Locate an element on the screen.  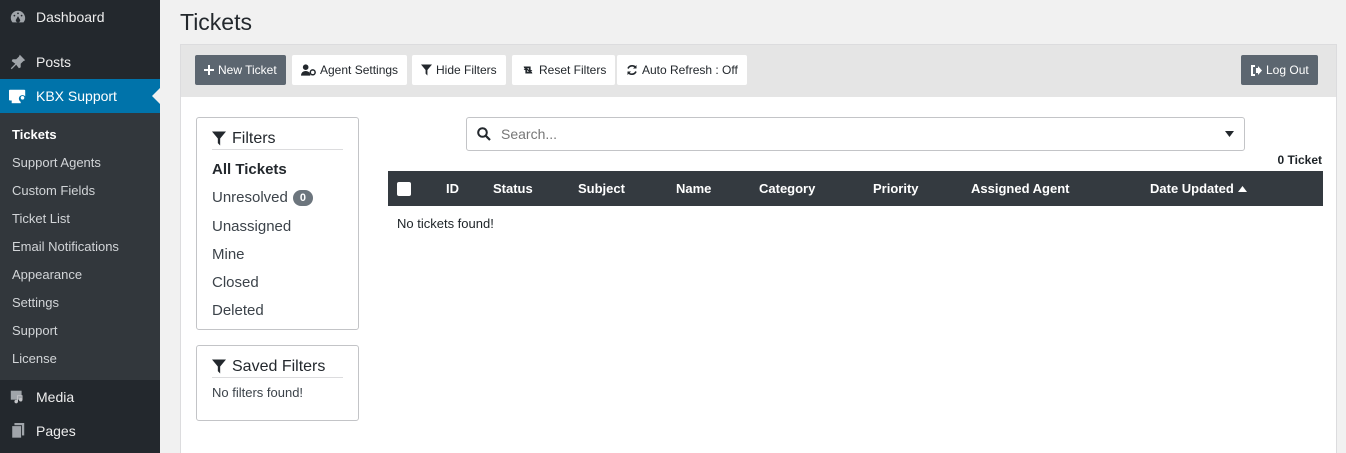
filter-closed: Closed is located at coordinates (235, 282).